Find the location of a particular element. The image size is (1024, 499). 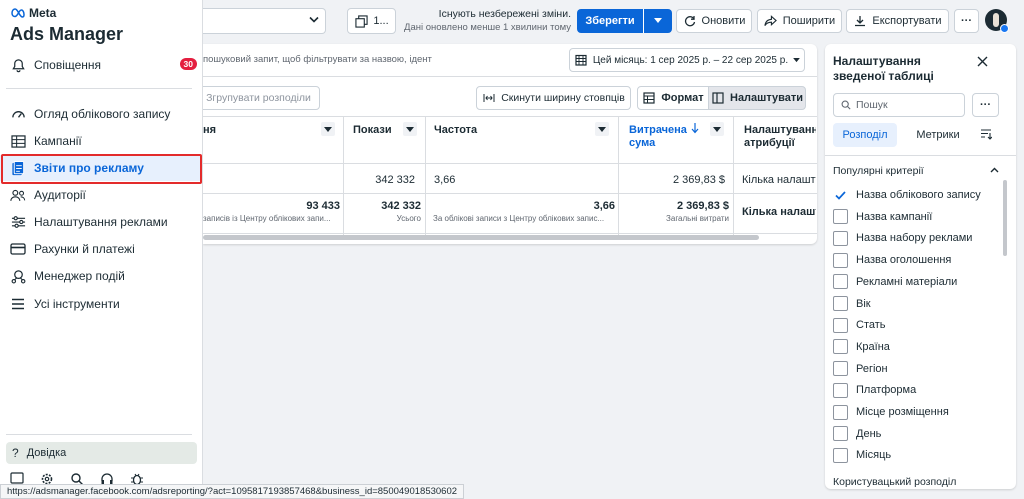

save-button-group: Зберегти is located at coordinates (624, 21).